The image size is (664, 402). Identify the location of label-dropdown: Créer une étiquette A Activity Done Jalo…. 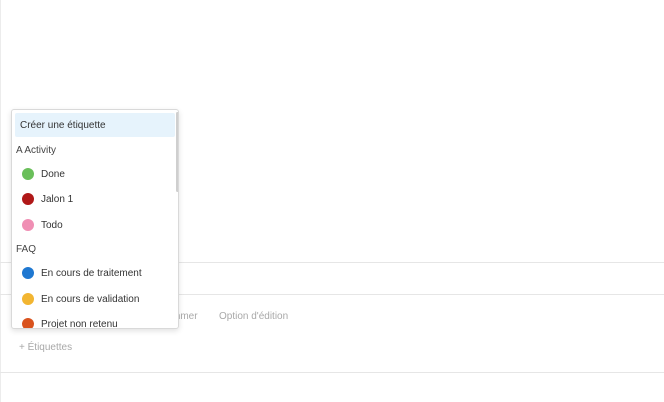
(95, 219).